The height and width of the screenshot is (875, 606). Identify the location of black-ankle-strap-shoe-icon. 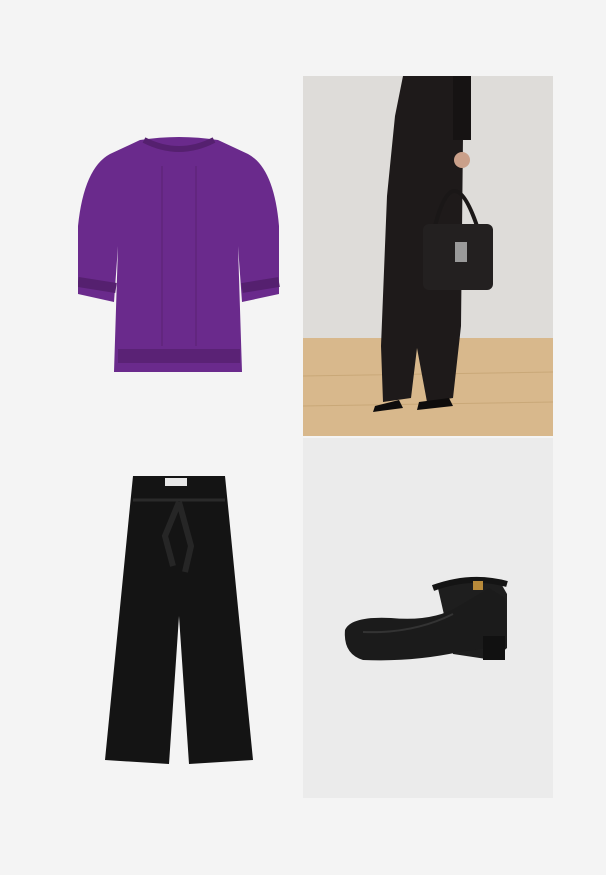
(426, 618).